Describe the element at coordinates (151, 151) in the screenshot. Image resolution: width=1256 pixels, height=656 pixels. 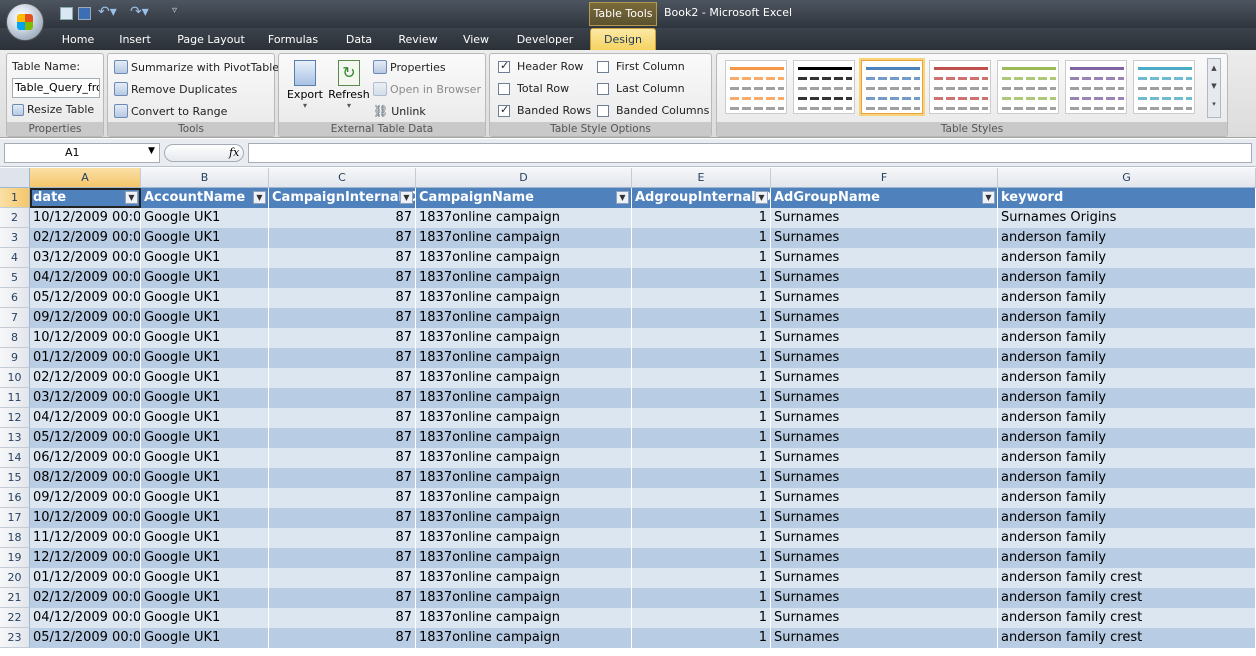
I see `name-box-dropdown-icon: ▼` at that location.